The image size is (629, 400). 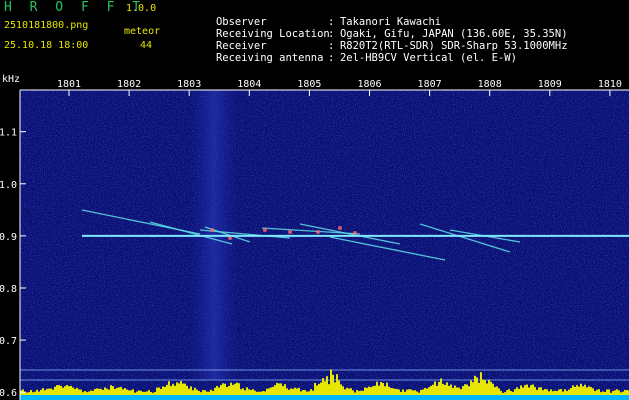 I want to click on info-value: Takanori Kawachi, so click(x=390, y=22).